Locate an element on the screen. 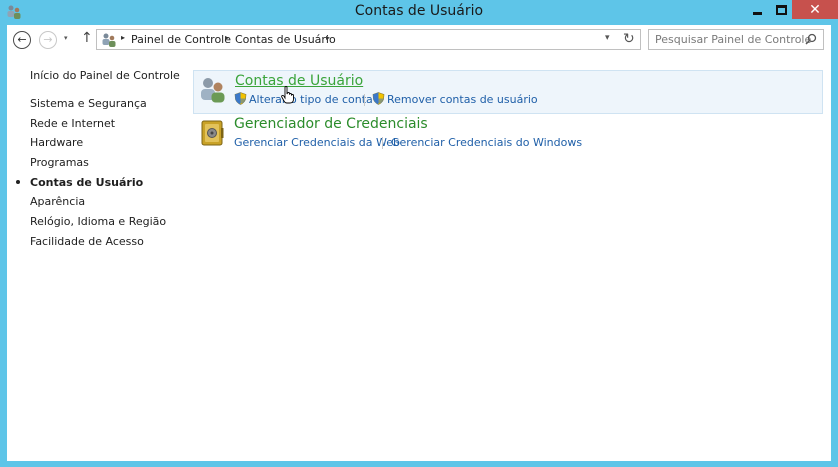 Image resolution: width=838 pixels, height=467 pixels. refresh-icon: ↻ is located at coordinates (629, 39).